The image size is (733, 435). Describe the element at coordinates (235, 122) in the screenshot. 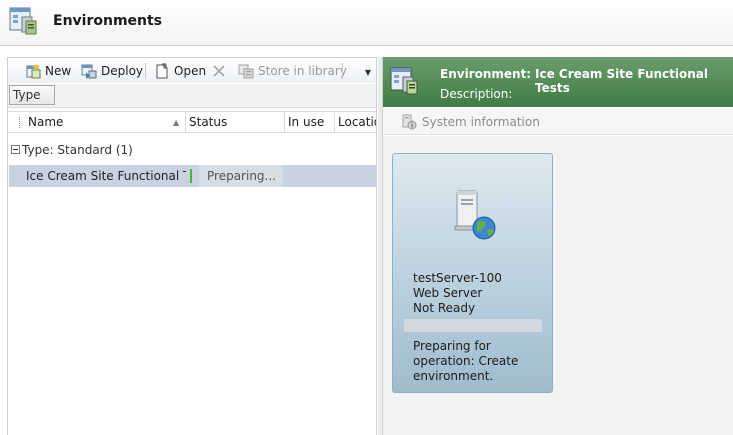

I see `column-header-status: Status` at that location.